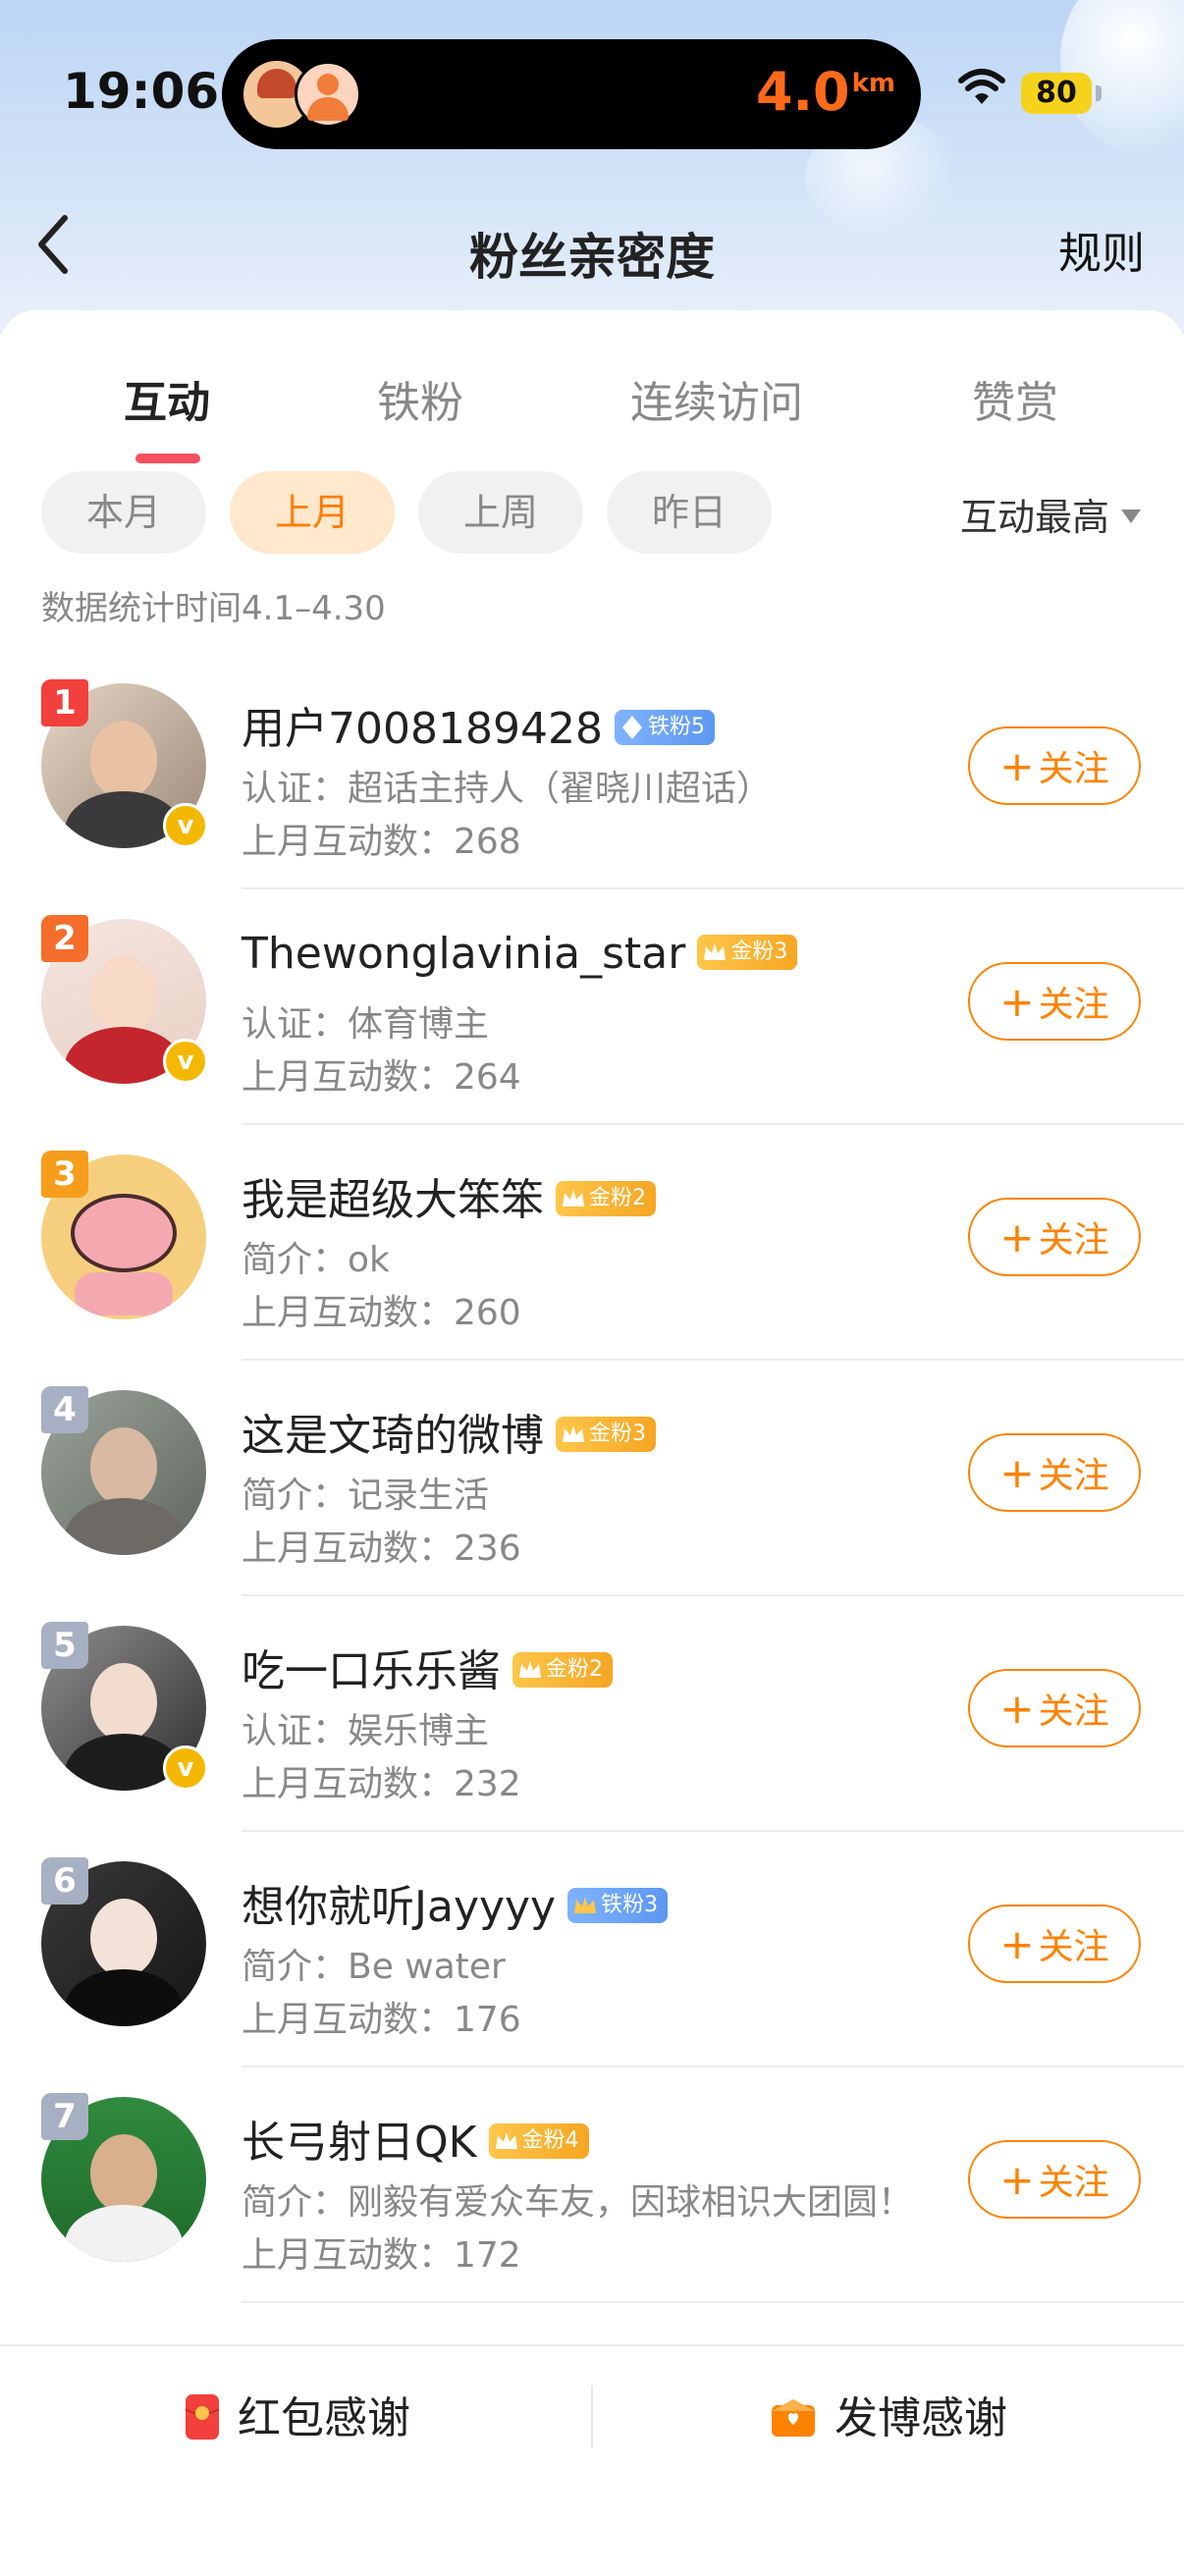  I want to click on rank-badge: 6, so click(65, 1881).